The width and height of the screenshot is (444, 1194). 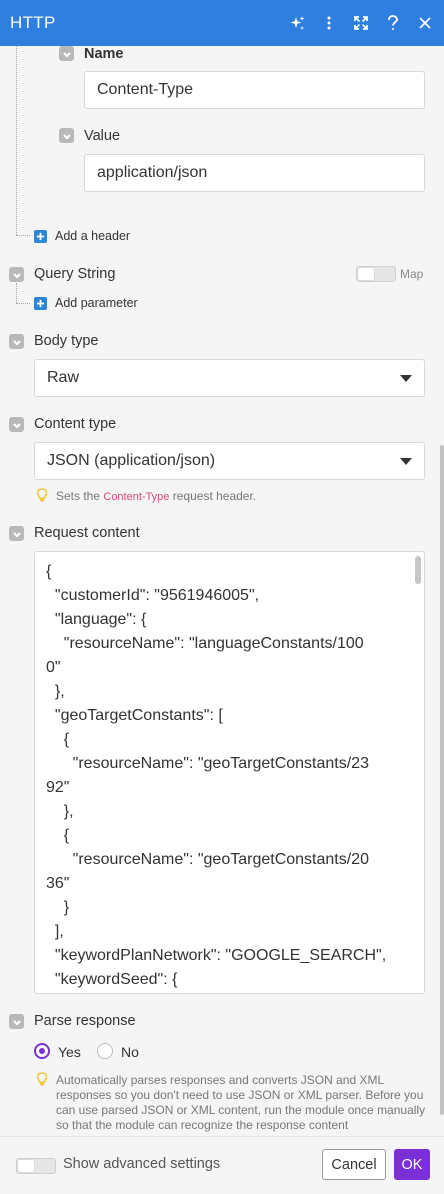 What do you see at coordinates (442, 780) in the screenshot?
I see `panel-scrollbar` at bounding box center [442, 780].